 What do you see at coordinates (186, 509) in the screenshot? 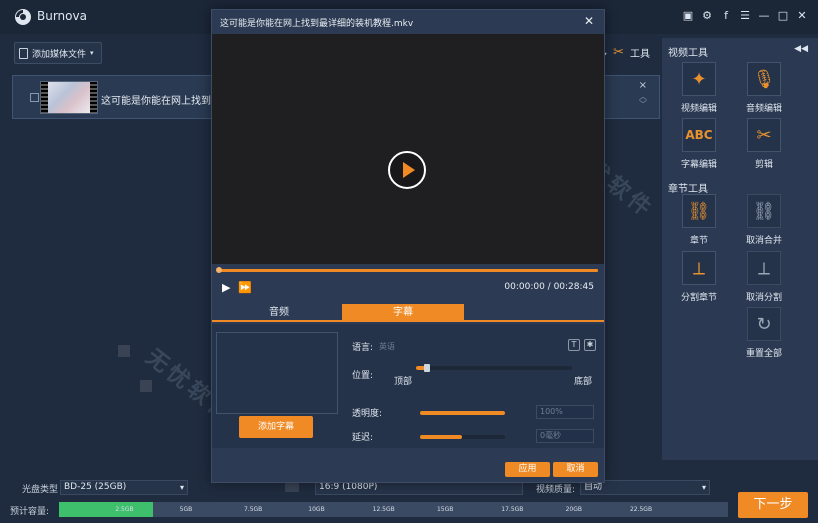
I see `capacity-tick-label: 5GB` at bounding box center [186, 509].